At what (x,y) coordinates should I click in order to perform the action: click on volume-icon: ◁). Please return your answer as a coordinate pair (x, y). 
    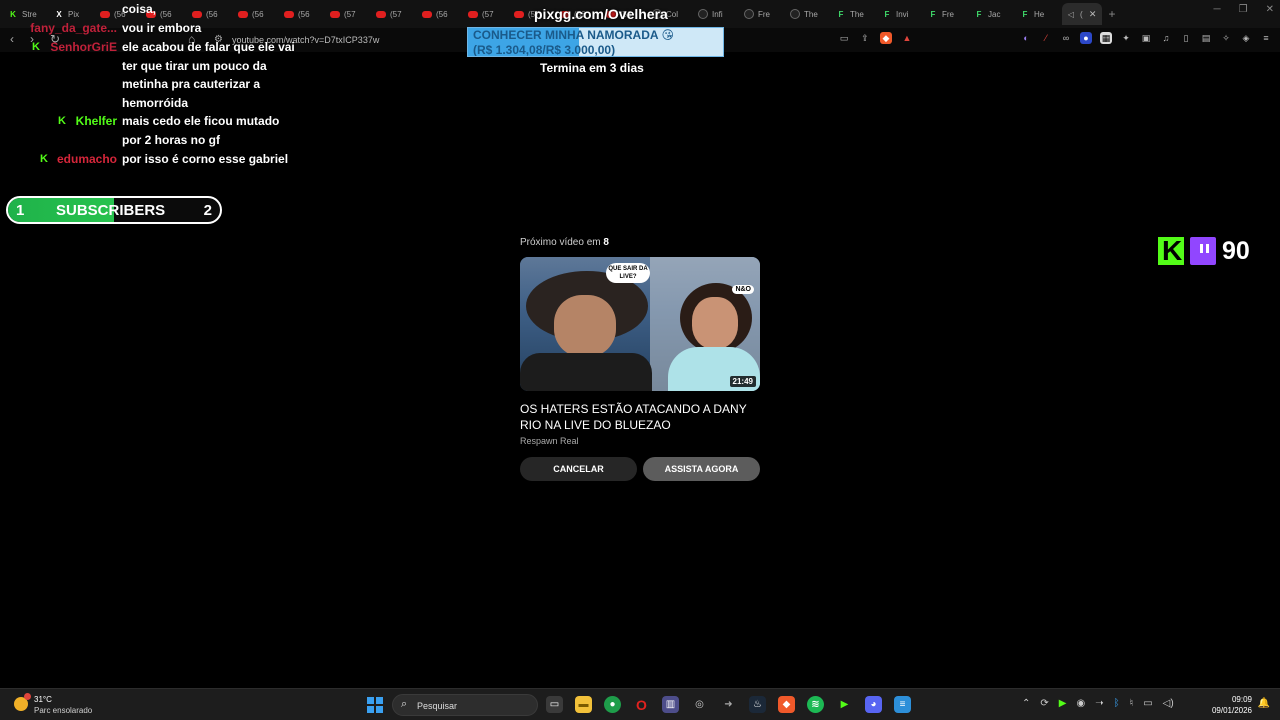
    Looking at the image, I should click on (1168, 703).